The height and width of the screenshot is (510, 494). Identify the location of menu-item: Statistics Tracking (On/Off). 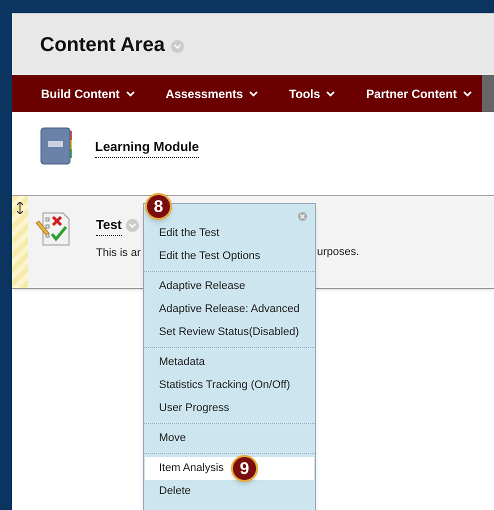
(229, 385).